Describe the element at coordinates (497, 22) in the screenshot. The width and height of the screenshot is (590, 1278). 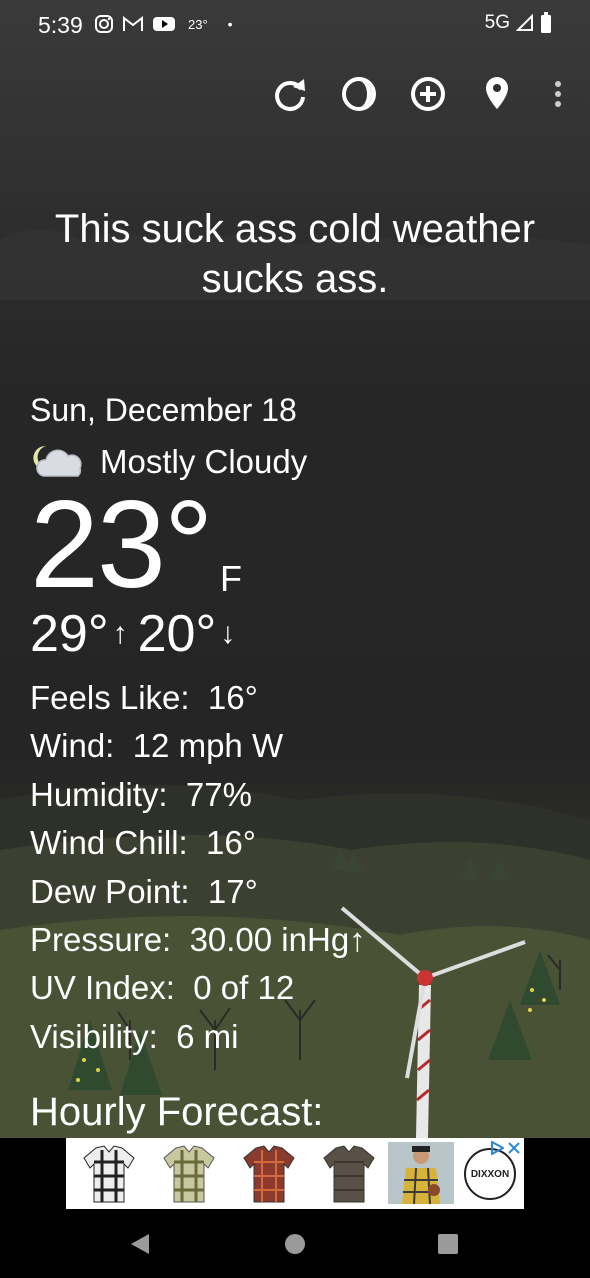
I see `network-label: 5G` at that location.